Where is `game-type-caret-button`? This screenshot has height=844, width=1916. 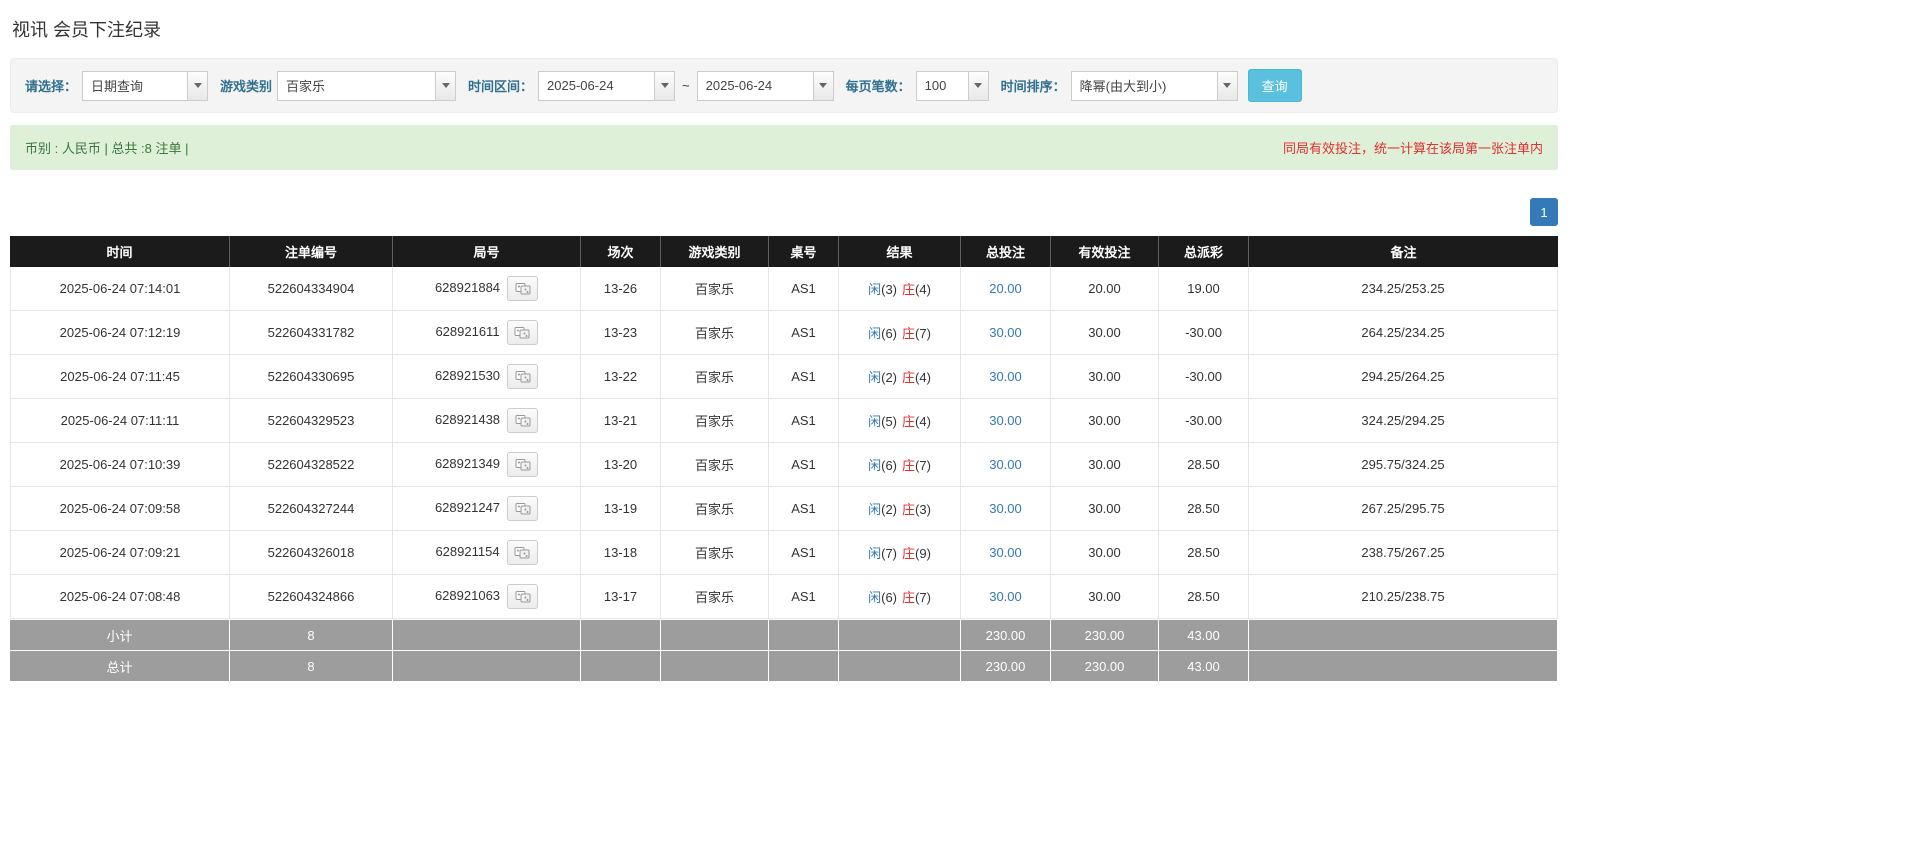 game-type-caret-button is located at coordinates (446, 85).